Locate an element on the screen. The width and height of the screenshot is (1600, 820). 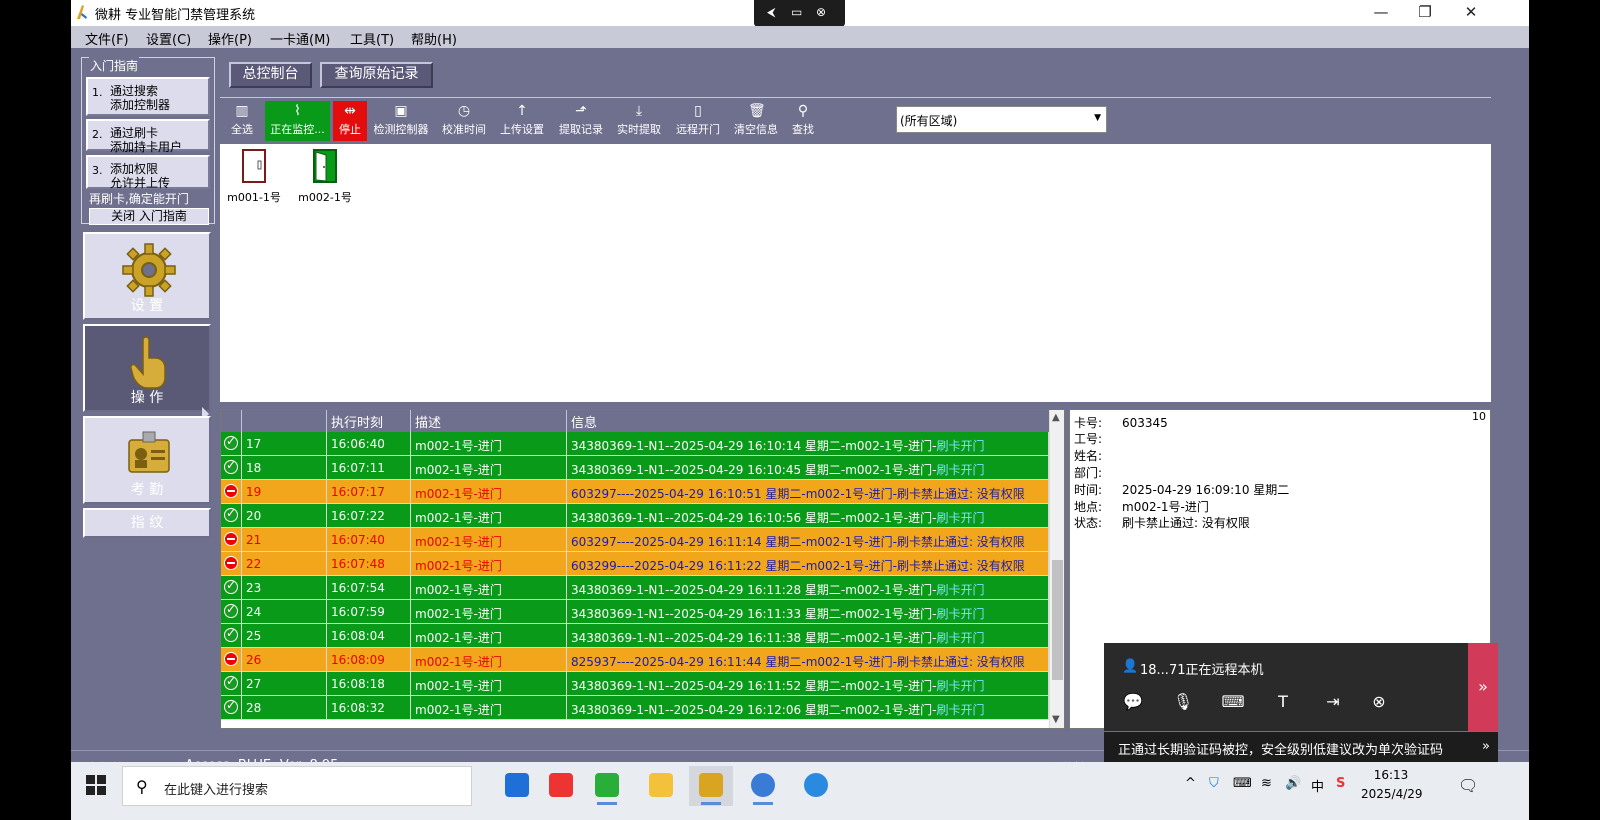
ime-indicator: 中 is located at coordinates (1317, 785).